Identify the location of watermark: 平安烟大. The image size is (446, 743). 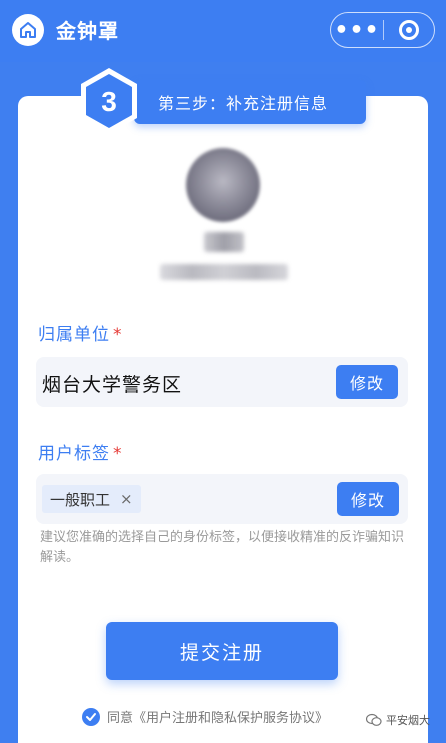
(398, 720).